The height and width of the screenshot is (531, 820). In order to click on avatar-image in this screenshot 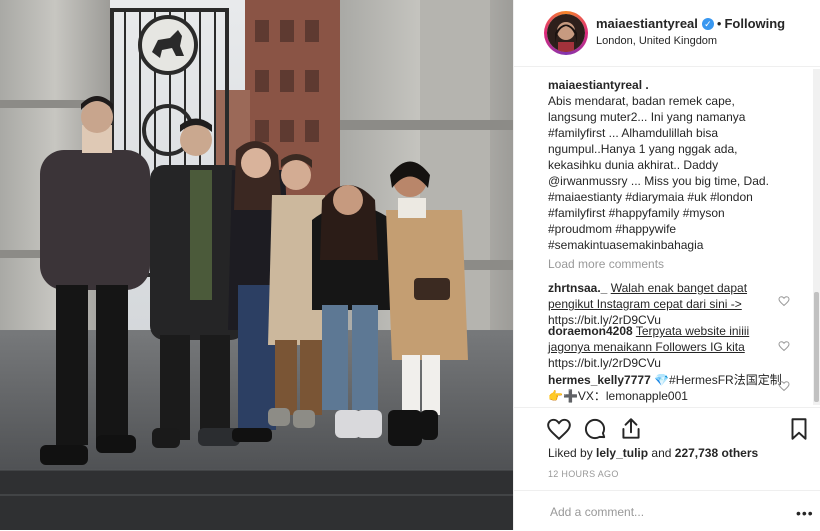, I will do `click(566, 33)`.